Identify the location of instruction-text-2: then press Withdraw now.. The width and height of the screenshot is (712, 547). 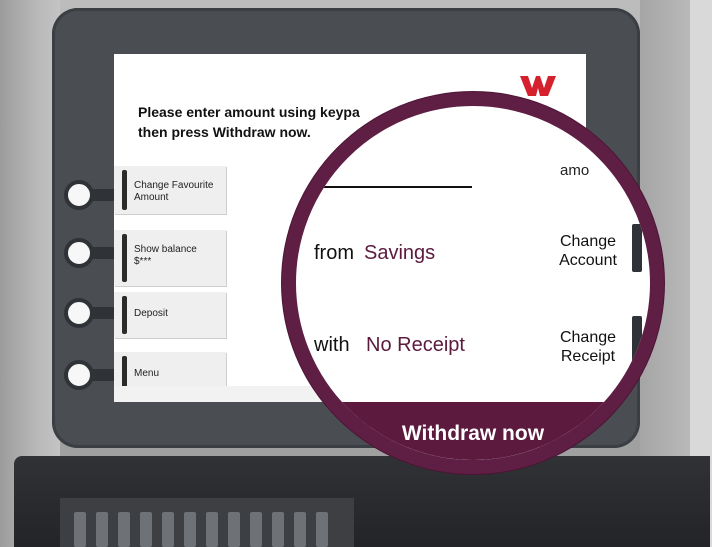
(224, 132).